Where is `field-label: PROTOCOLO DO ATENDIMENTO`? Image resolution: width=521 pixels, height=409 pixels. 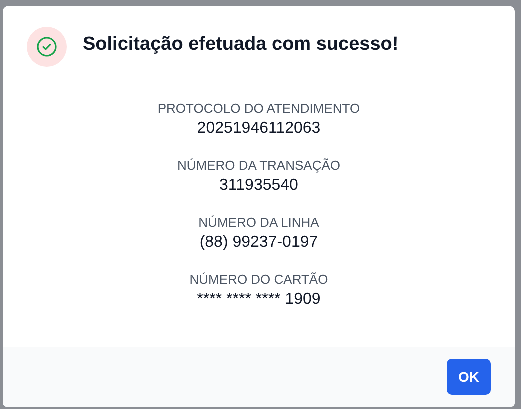
field-label: PROTOCOLO DO ATENDIMENTO is located at coordinates (259, 108).